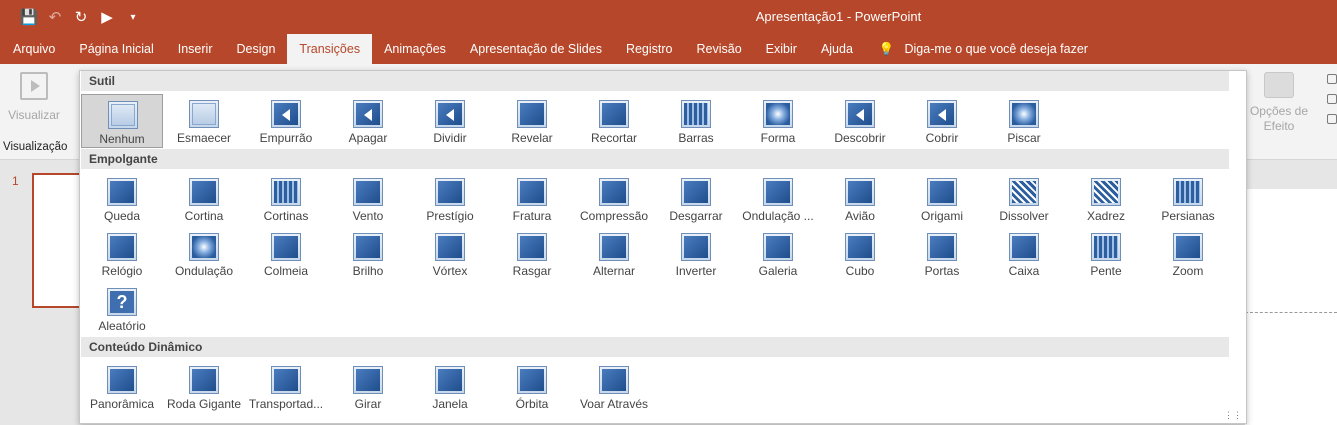 The width and height of the screenshot is (1337, 425). What do you see at coordinates (33, 49) in the screenshot?
I see `tab-arquivo: Arquivo` at bounding box center [33, 49].